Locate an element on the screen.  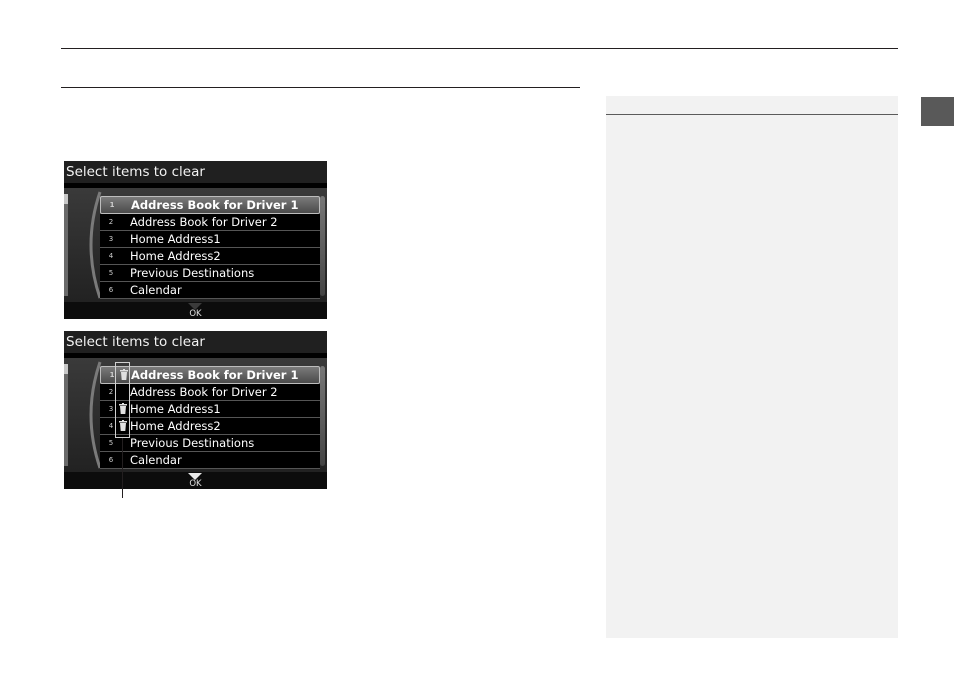
callout-leader-line is located at coordinates (122, 468).